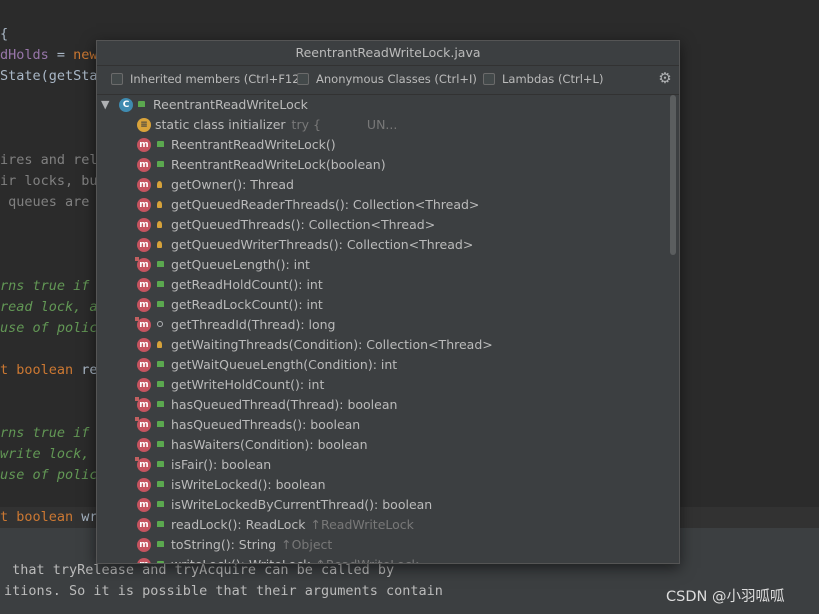 Image resolution: width=819 pixels, height=614 pixels. I want to click on structure-item: m ReentrantReadWriteLock(boolean), so click(382, 165).